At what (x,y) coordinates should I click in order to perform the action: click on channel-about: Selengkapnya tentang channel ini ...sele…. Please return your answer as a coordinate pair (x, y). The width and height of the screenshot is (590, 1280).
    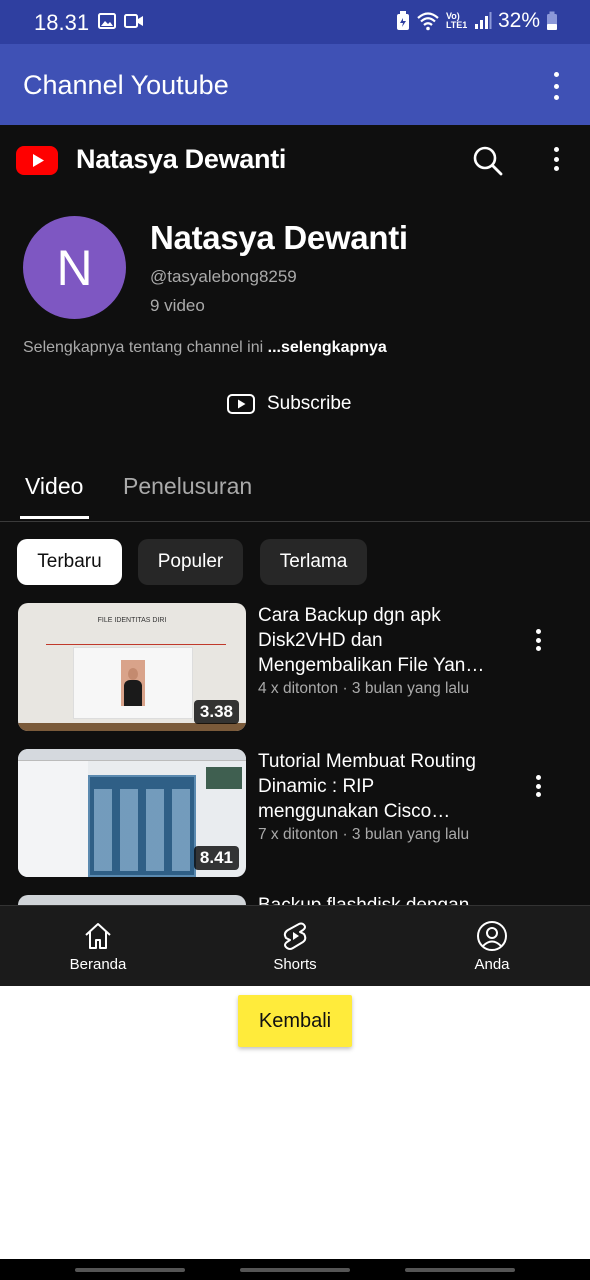
    Looking at the image, I should click on (205, 348).